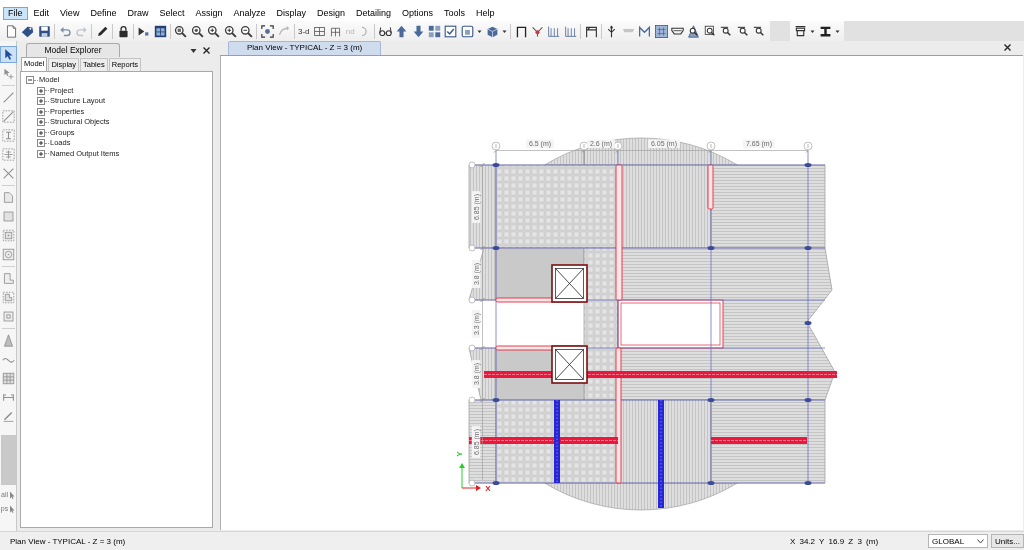  What do you see at coordinates (492, 31) in the screenshot?
I see `cube-icon` at bounding box center [492, 31].